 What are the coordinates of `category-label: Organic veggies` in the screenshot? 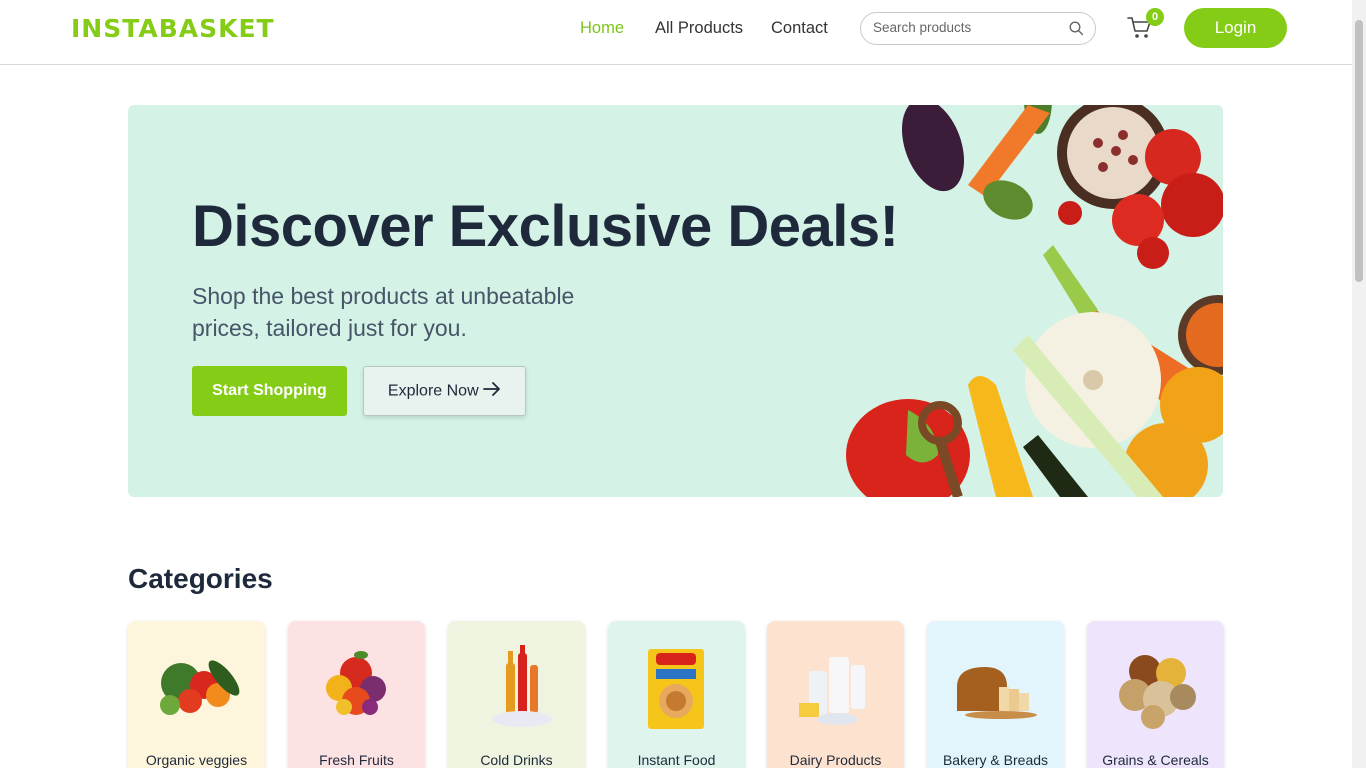 It's located at (196, 760).